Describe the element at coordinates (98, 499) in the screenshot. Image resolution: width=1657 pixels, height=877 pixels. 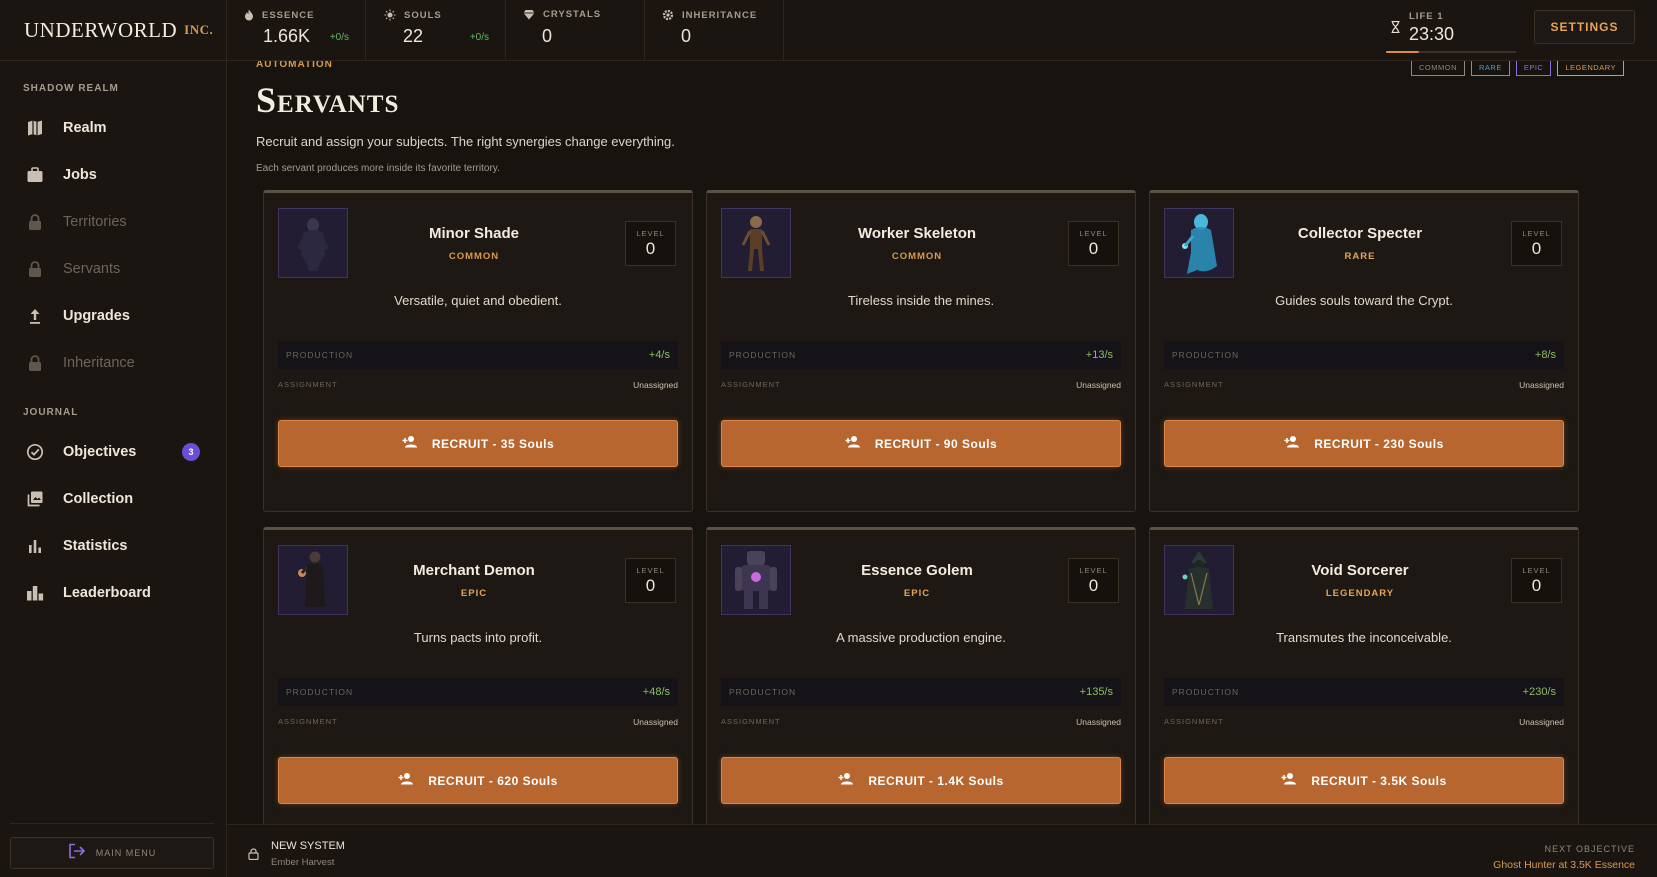
I see `sidebar-item-label: Collection` at that location.